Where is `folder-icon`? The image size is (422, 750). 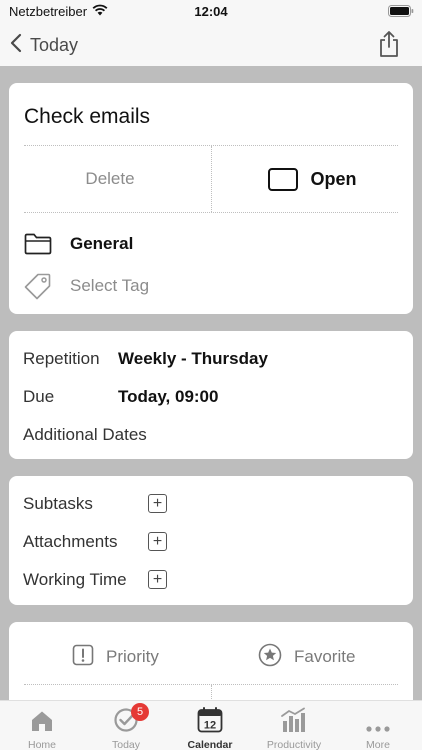
folder-icon is located at coordinates (47, 244).